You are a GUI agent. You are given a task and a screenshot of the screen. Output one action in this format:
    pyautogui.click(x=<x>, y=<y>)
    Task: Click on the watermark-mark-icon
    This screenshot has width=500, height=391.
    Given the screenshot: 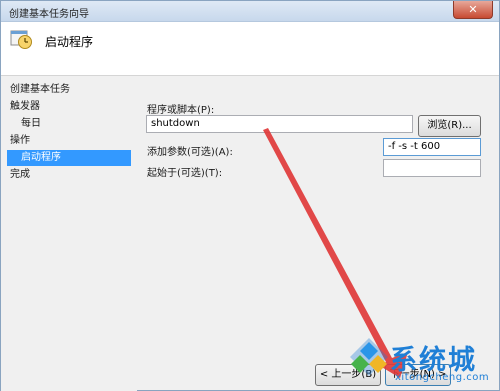 What is the action you would take?
    pyautogui.click(x=369, y=357)
    